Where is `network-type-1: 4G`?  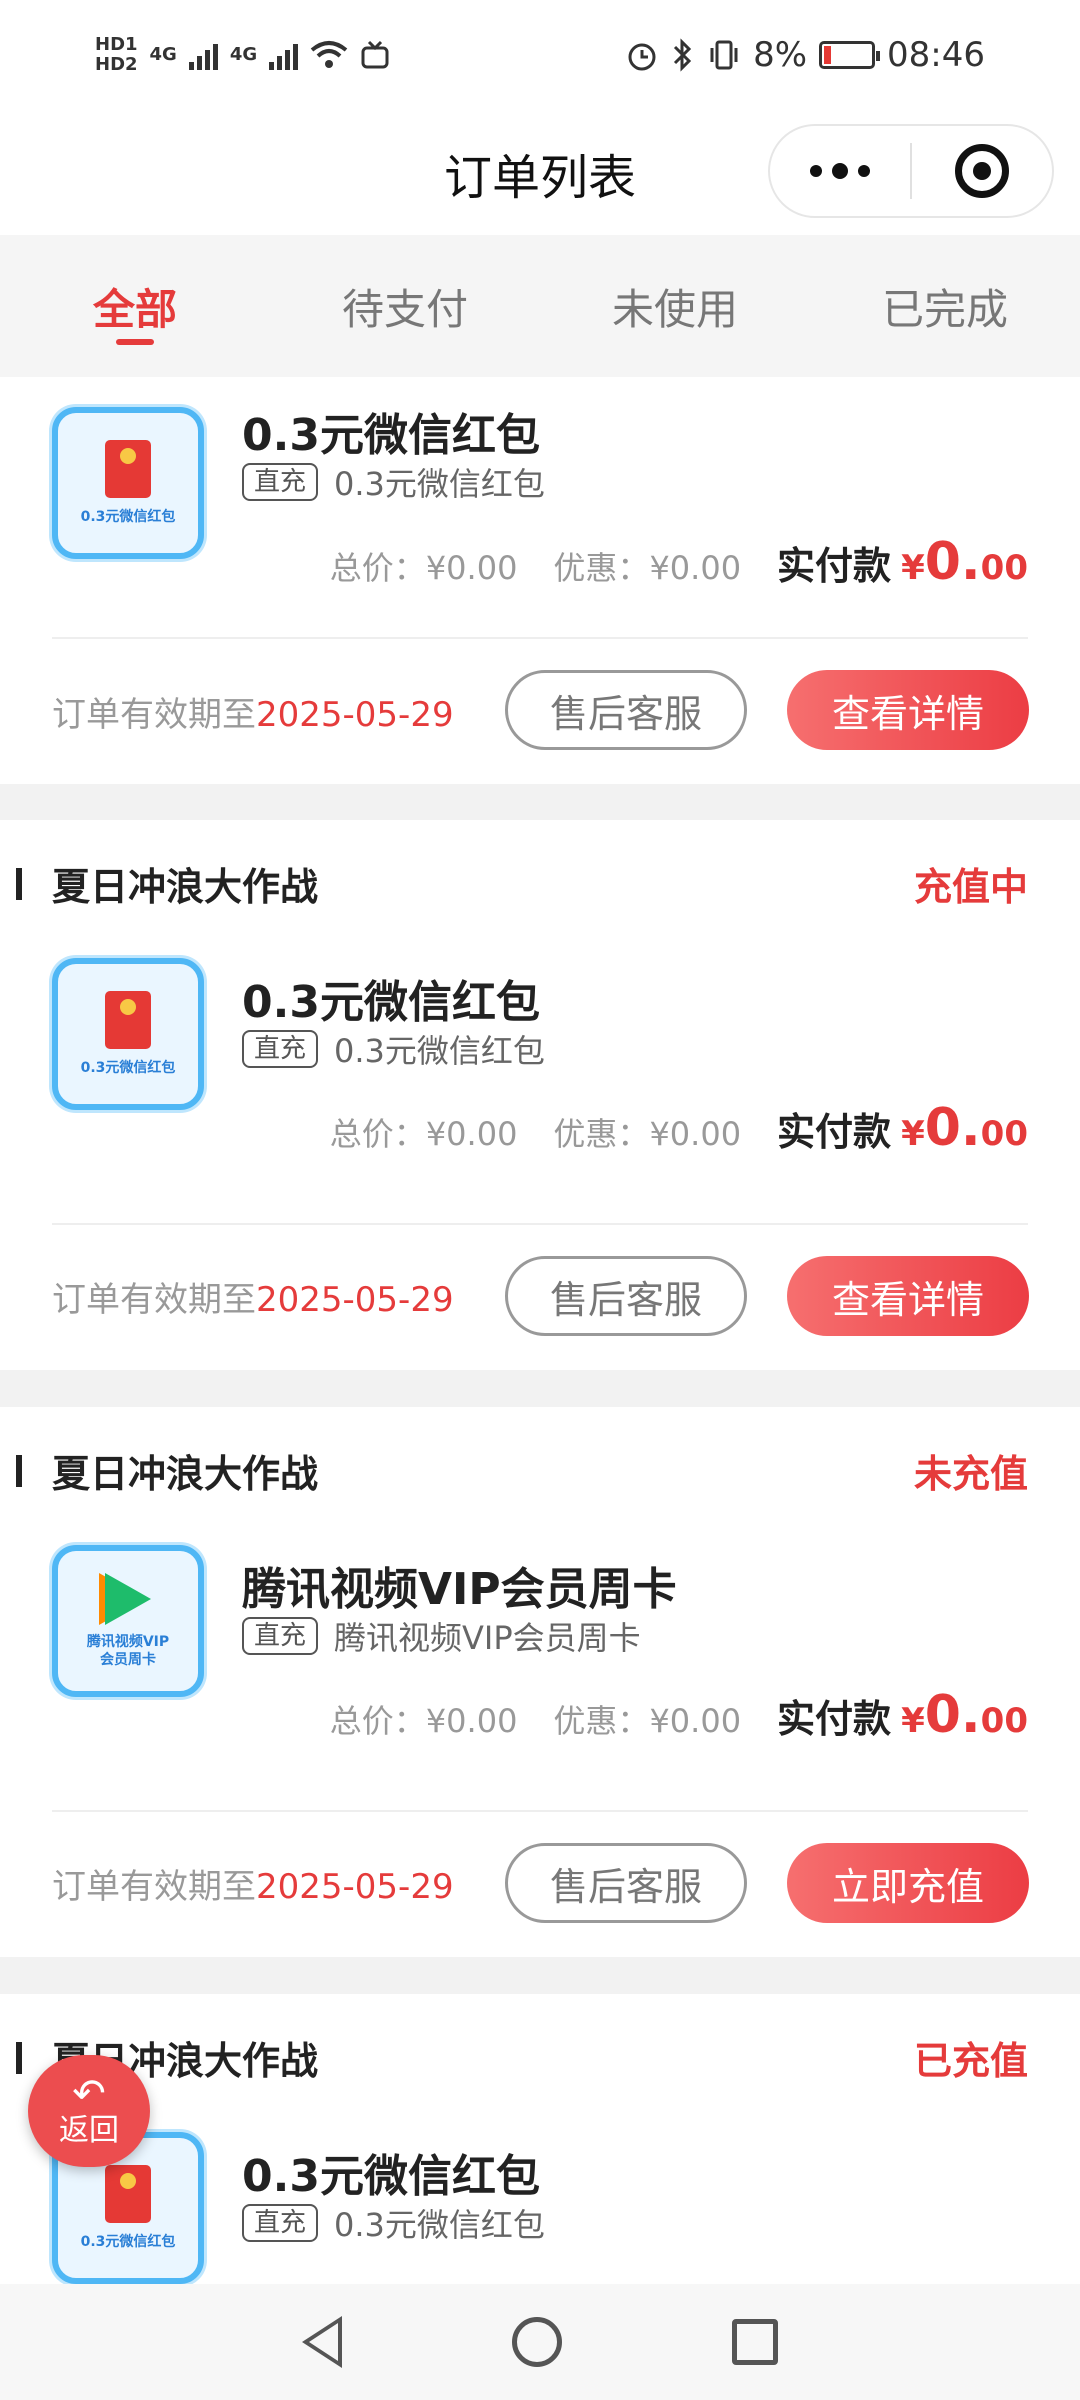 network-type-1: 4G is located at coordinates (163, 54).